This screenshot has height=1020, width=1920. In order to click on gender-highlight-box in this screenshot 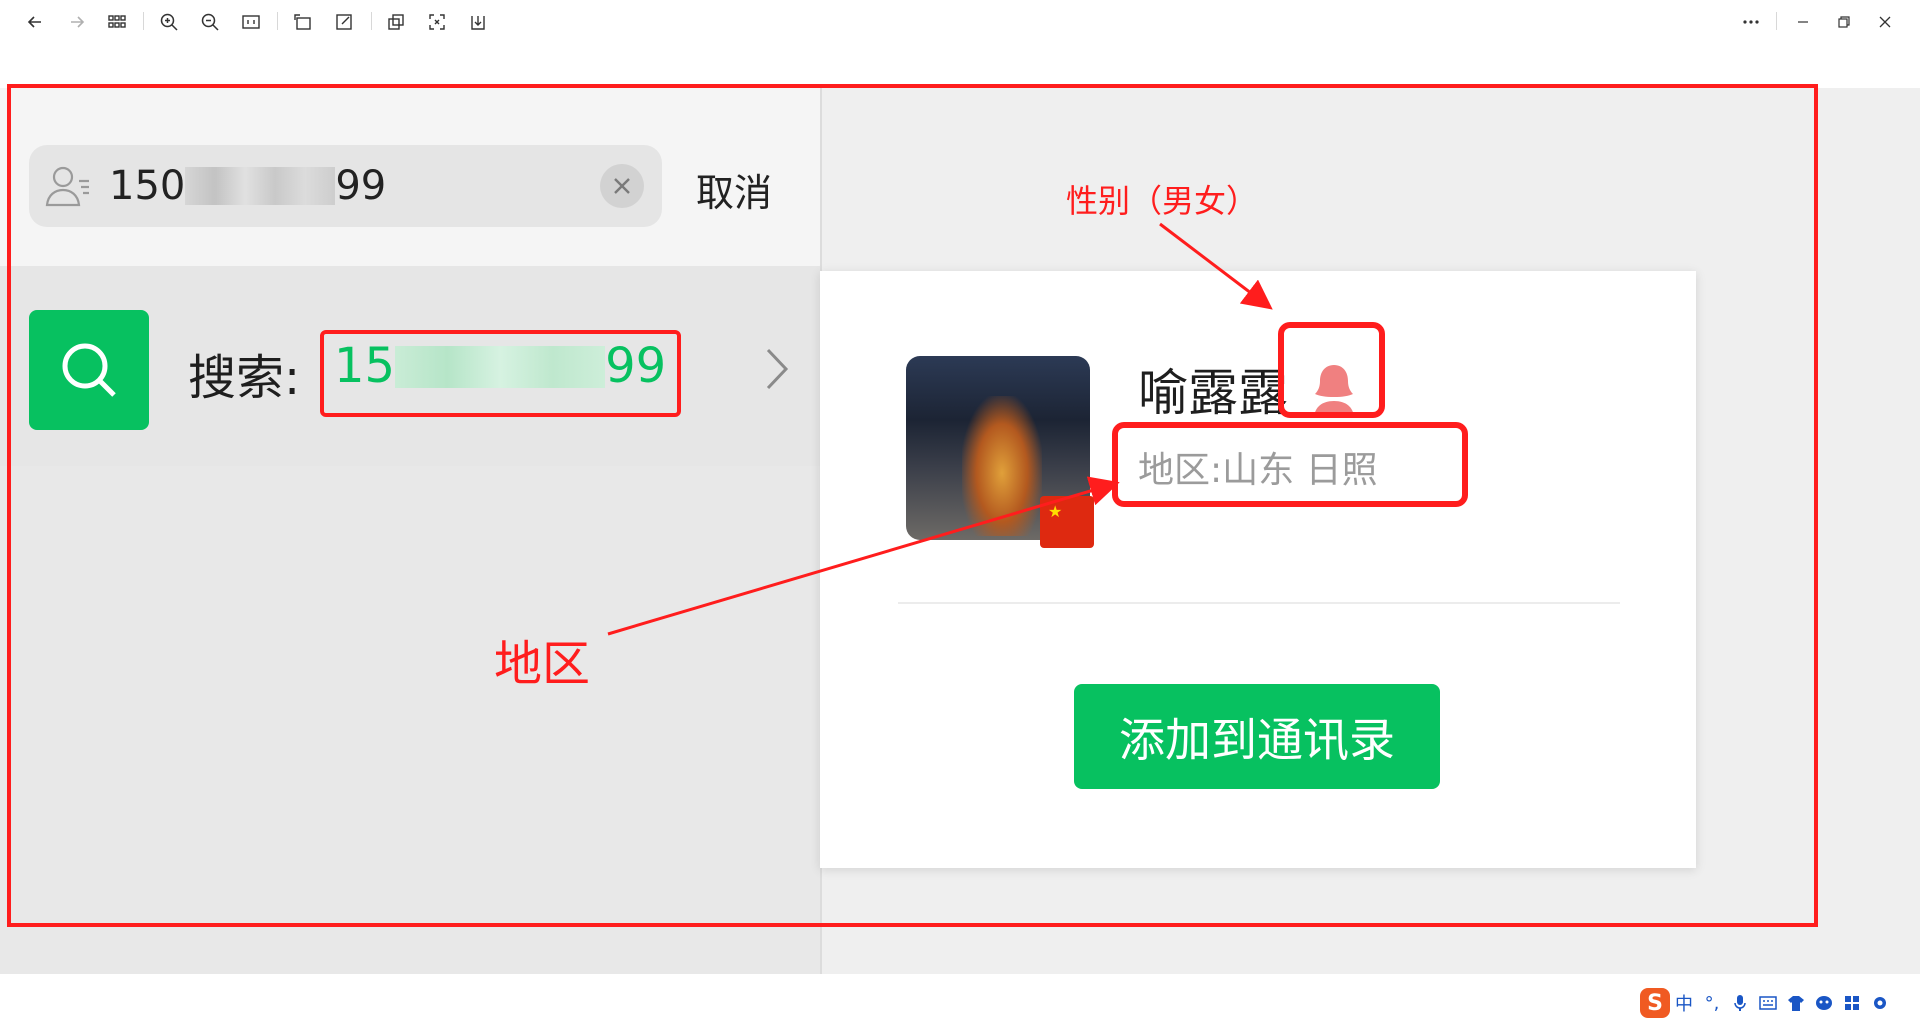, I will do `click(1331, 370)`.